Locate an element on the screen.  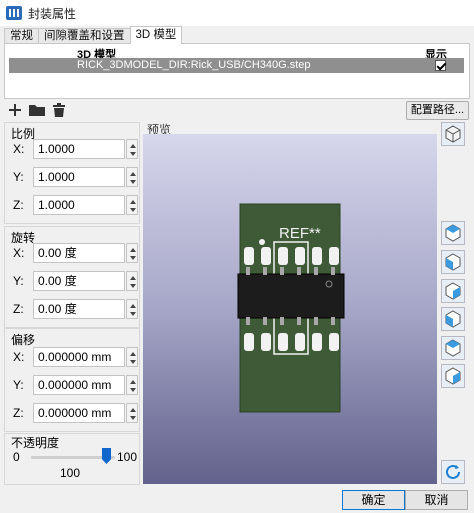
view-top-icon is located at coordinates (453, 233).